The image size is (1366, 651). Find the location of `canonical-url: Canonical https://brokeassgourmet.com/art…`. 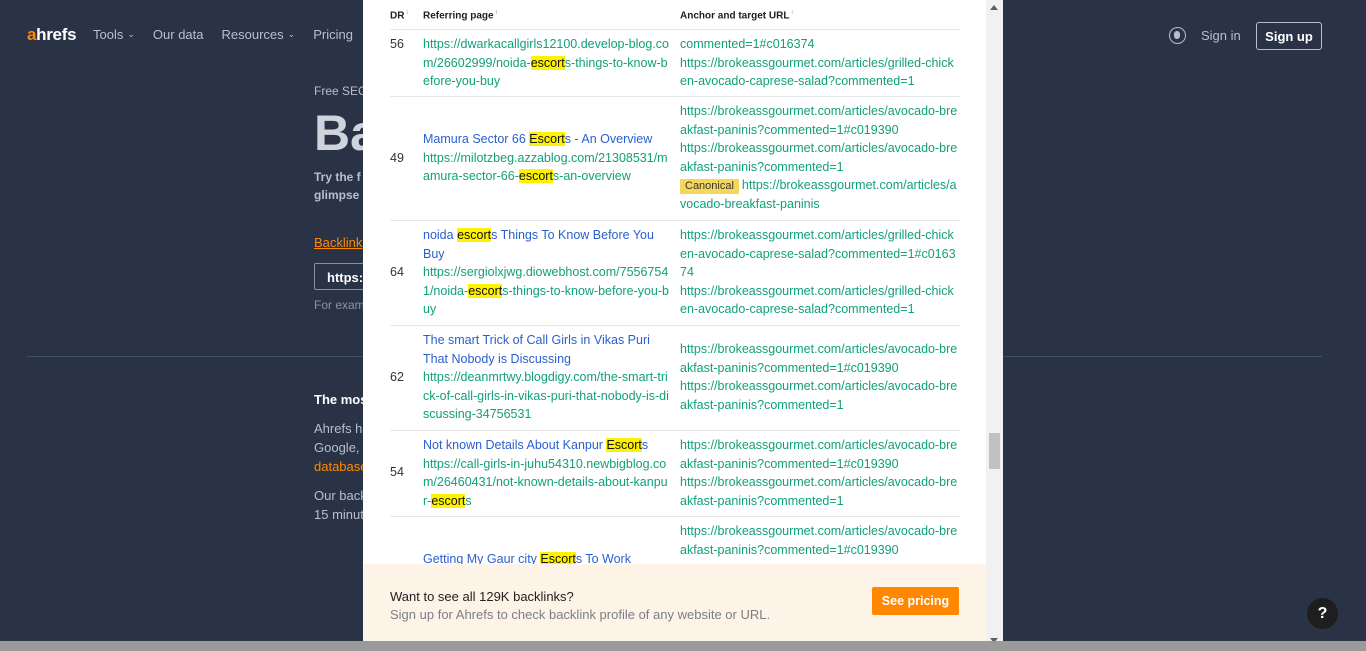

canonical-url: Canonical https://brokeassgourmet.com/art… is located at coordinates (820, 194).